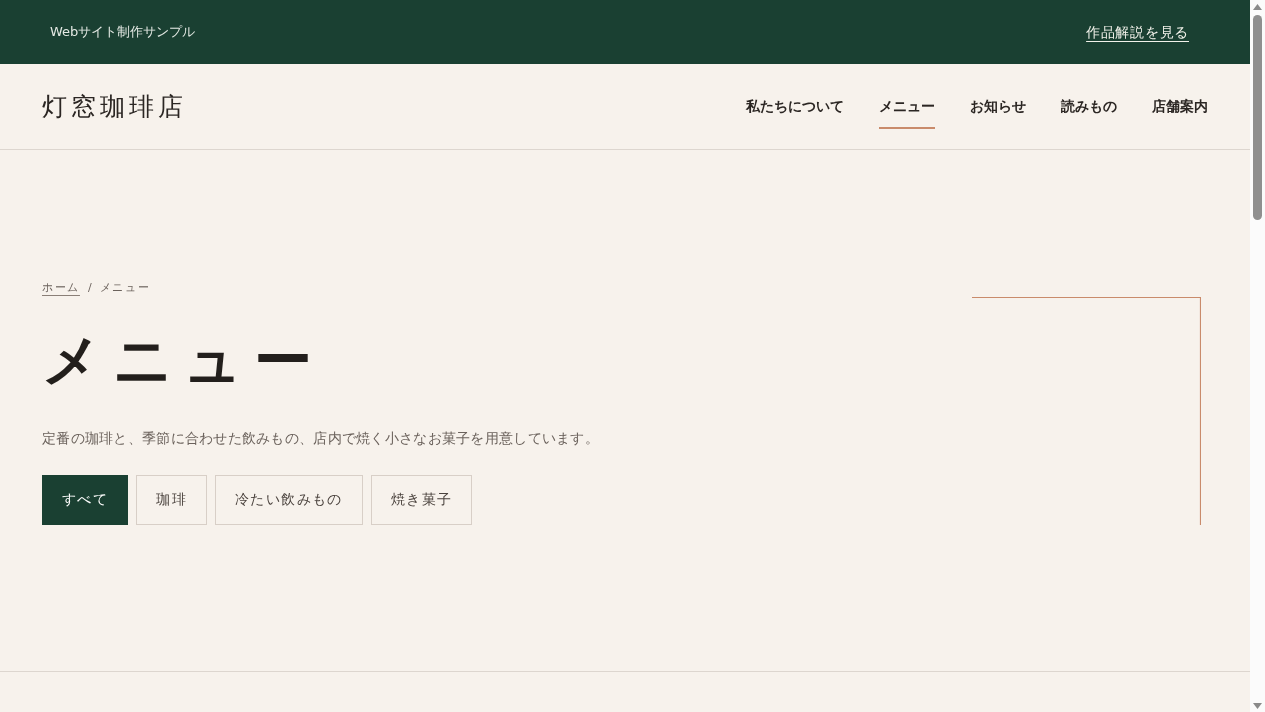  What do you see at coordinates (171, 499) in the screenshot?
I see `filter-button: 珈琲` at bounding box center [171, 499].